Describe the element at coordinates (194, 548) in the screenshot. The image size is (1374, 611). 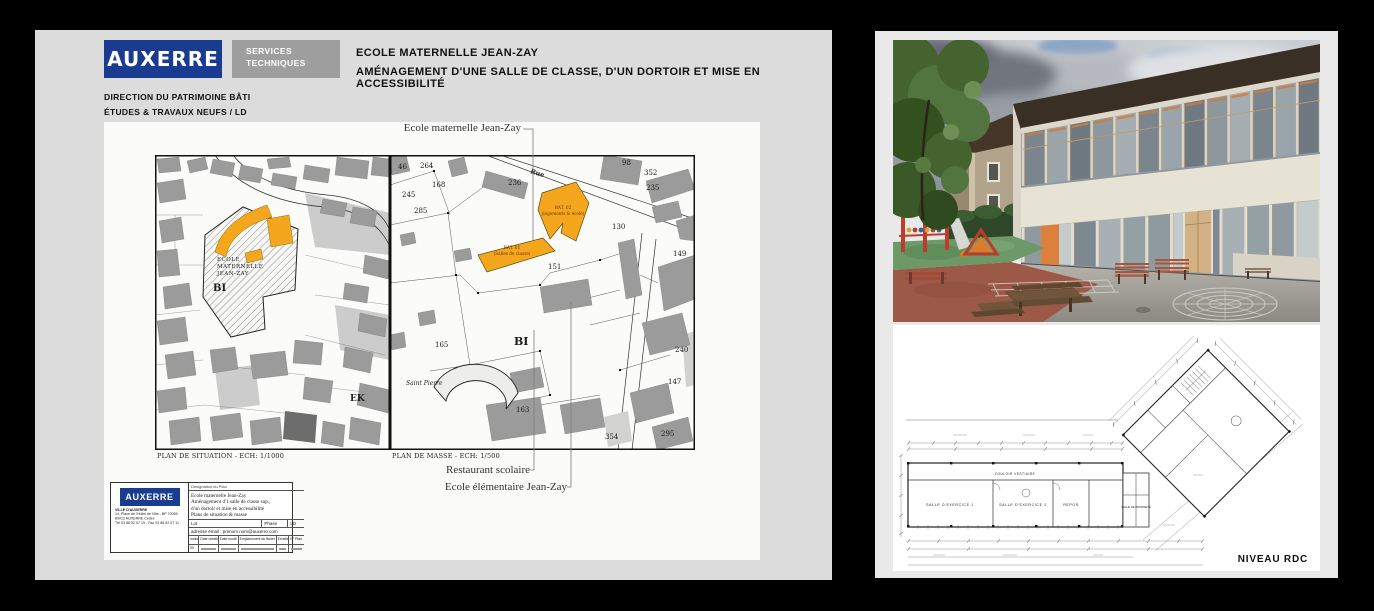
I see `td-indice: 00` at that location.